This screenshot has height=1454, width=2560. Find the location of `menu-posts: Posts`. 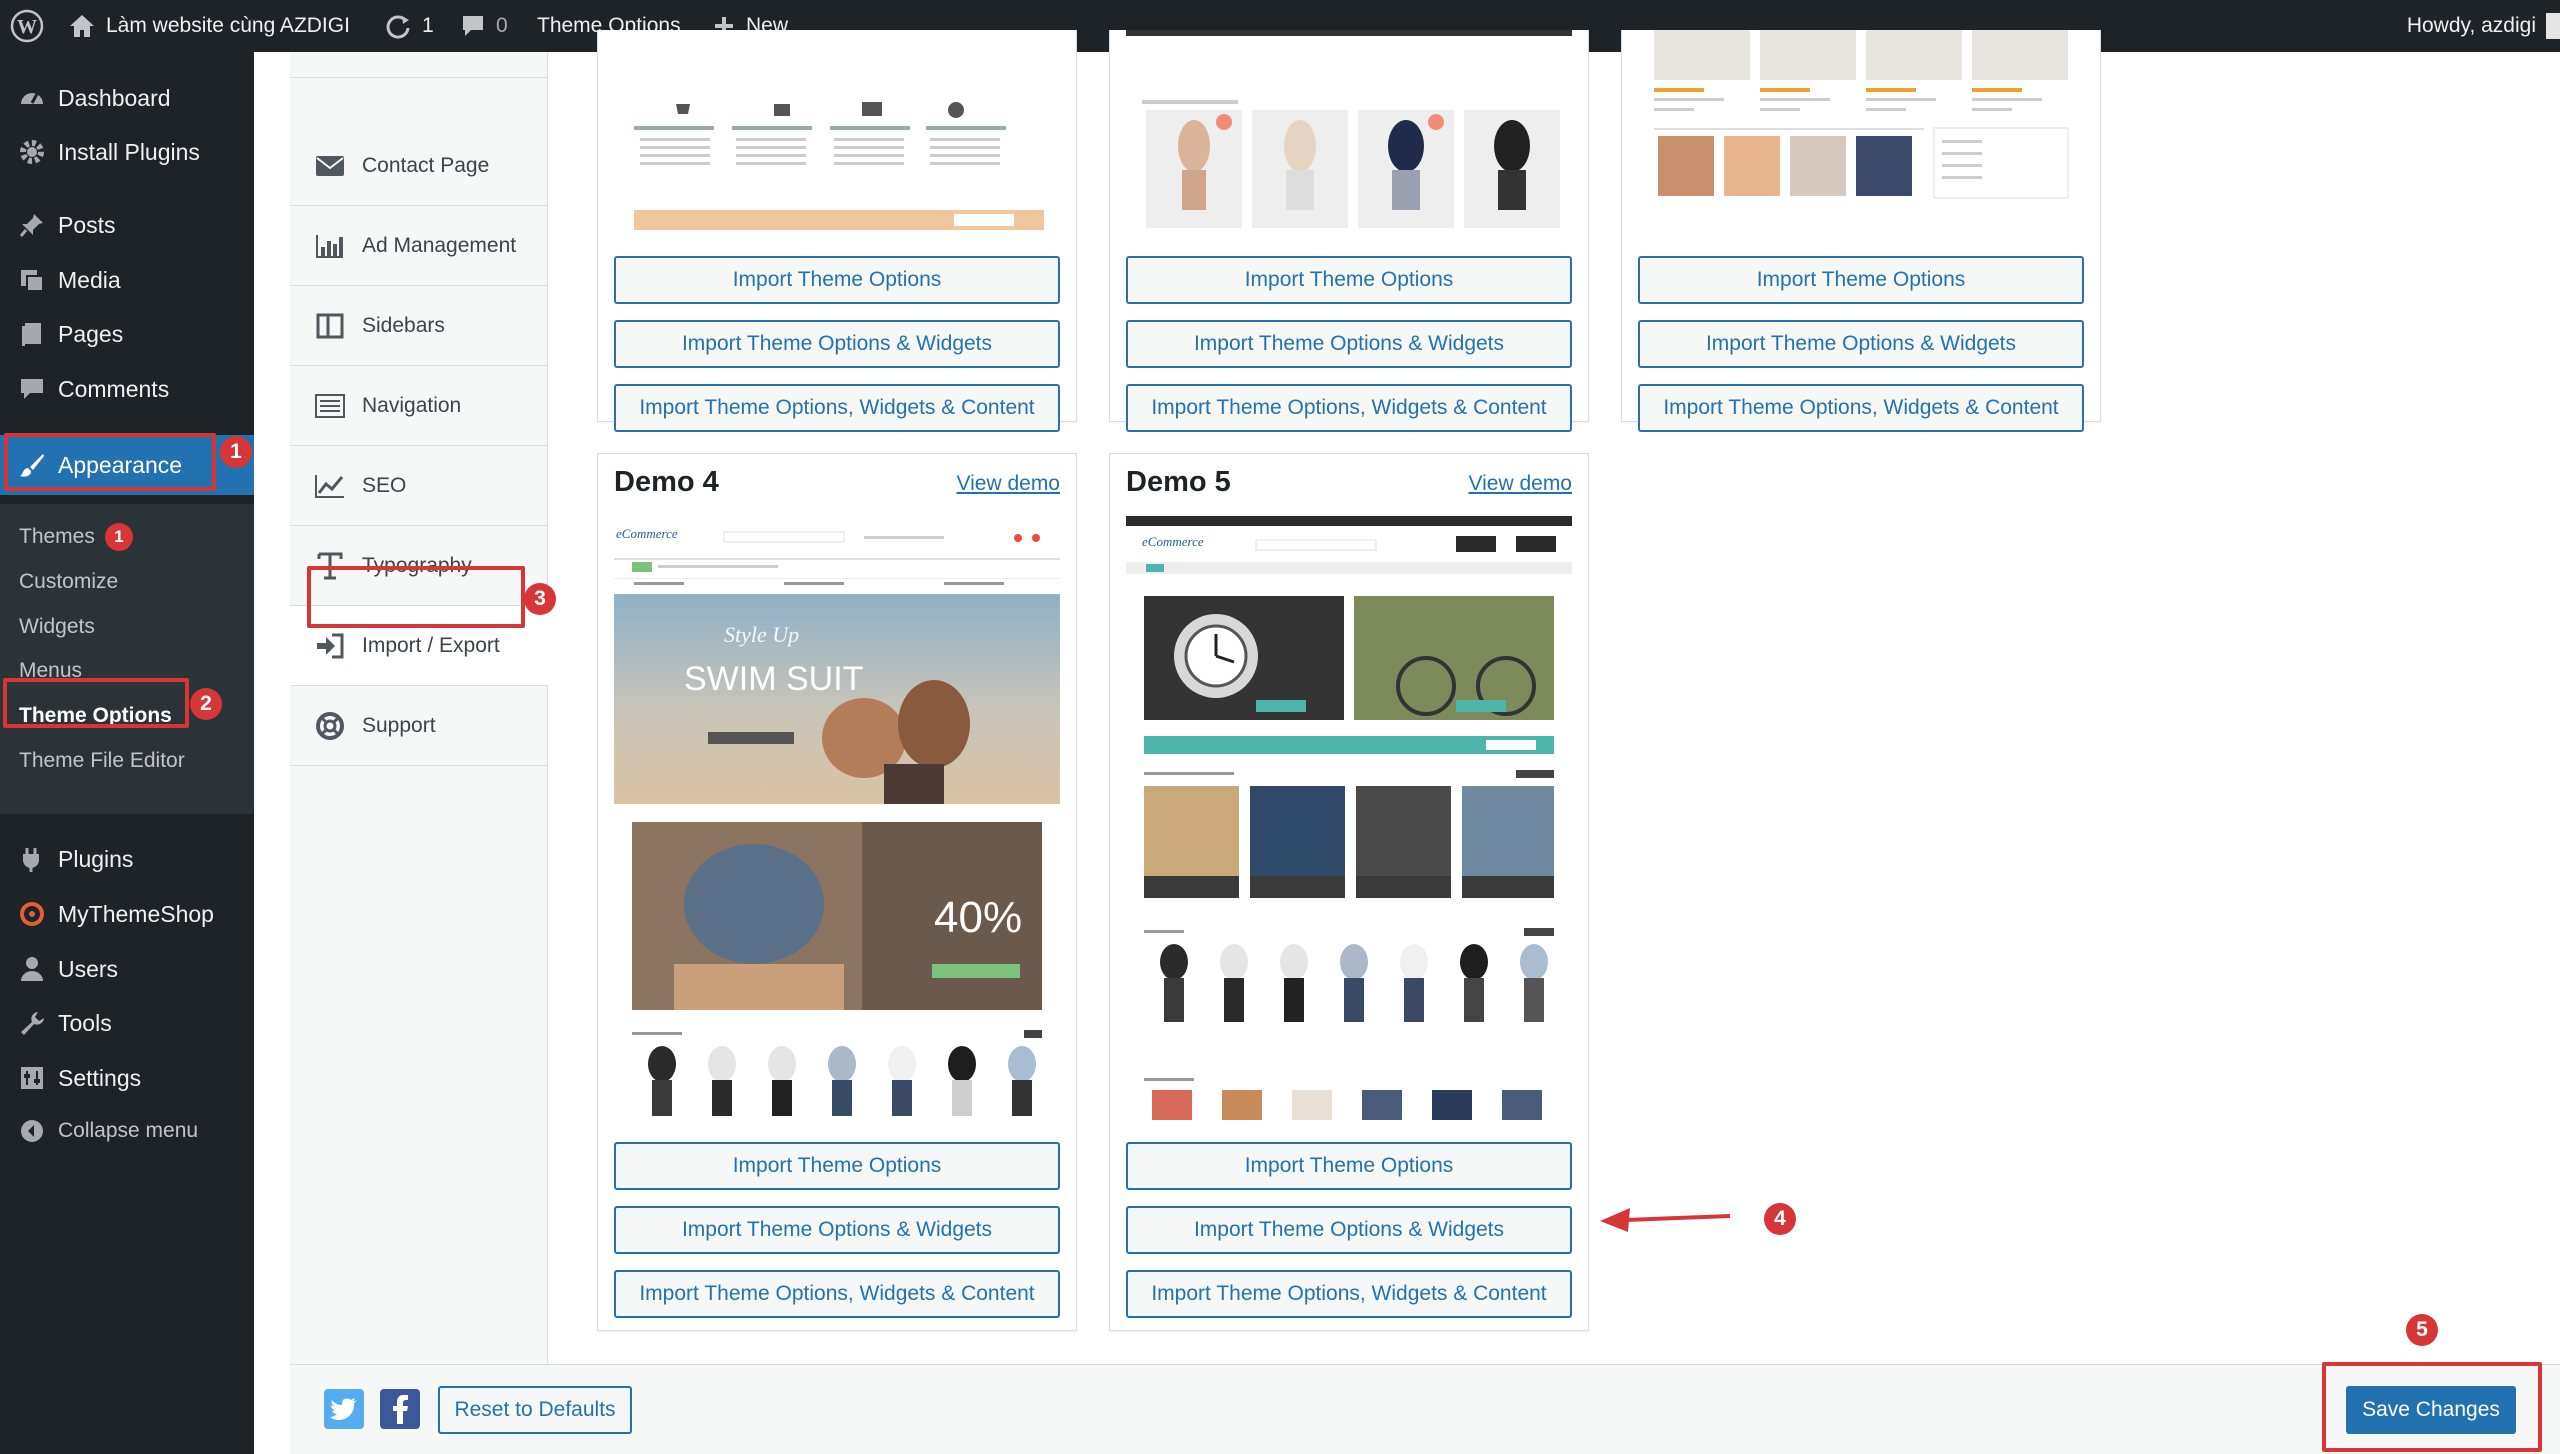

menu-posts: Posts is located at coordinates (127, 225).